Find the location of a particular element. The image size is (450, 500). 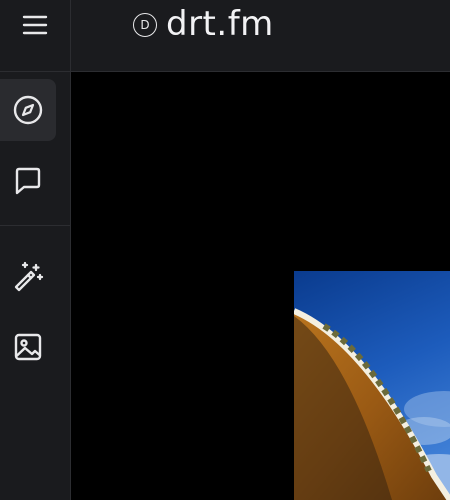

sidebar-item-gallery is located at coordinates (28, 347).